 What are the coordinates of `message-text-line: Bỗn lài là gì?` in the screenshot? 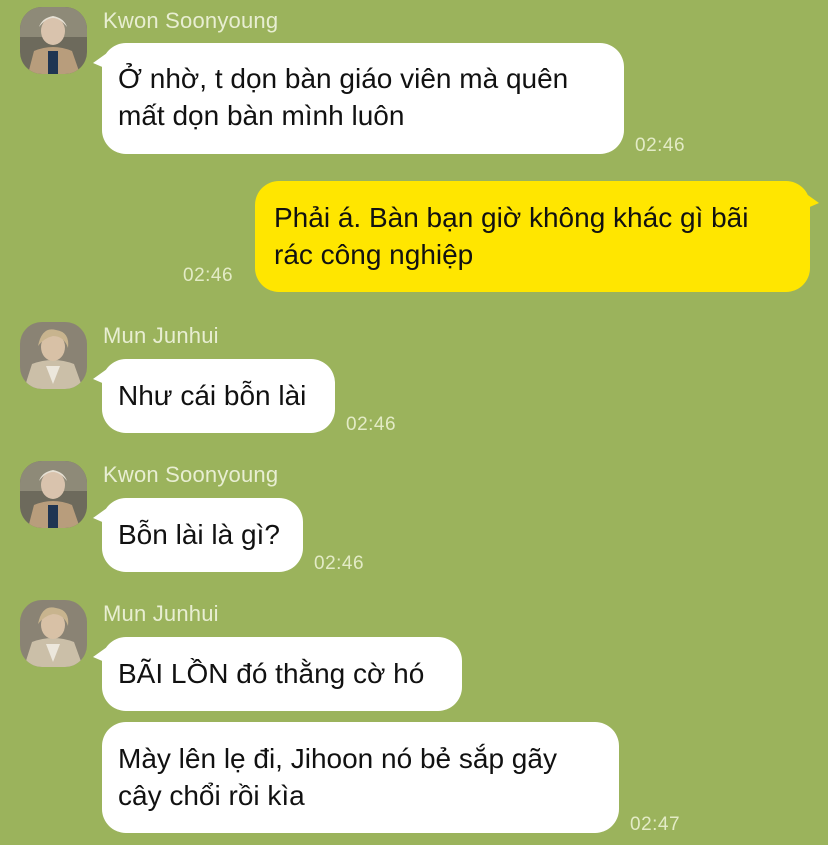 It's located at (199, 534).